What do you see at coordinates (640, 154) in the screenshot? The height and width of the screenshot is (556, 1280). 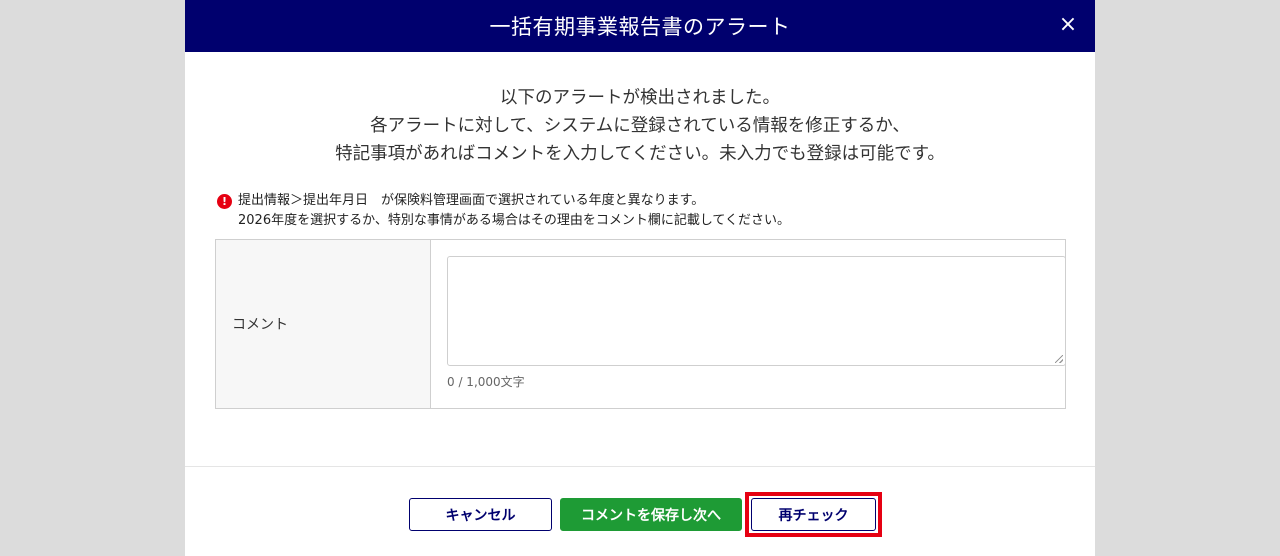 I see `intro-line-3: 特記事項があればコメントを入力してください。未入力でも登録は可能です。` at bounding box center [640, 154].